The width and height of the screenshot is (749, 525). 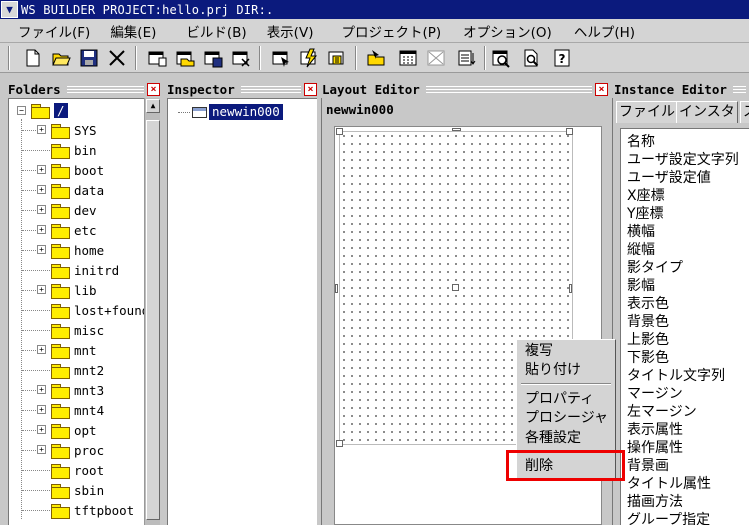 I want to click on tree-item: SYS, so click(x=74, y=130).